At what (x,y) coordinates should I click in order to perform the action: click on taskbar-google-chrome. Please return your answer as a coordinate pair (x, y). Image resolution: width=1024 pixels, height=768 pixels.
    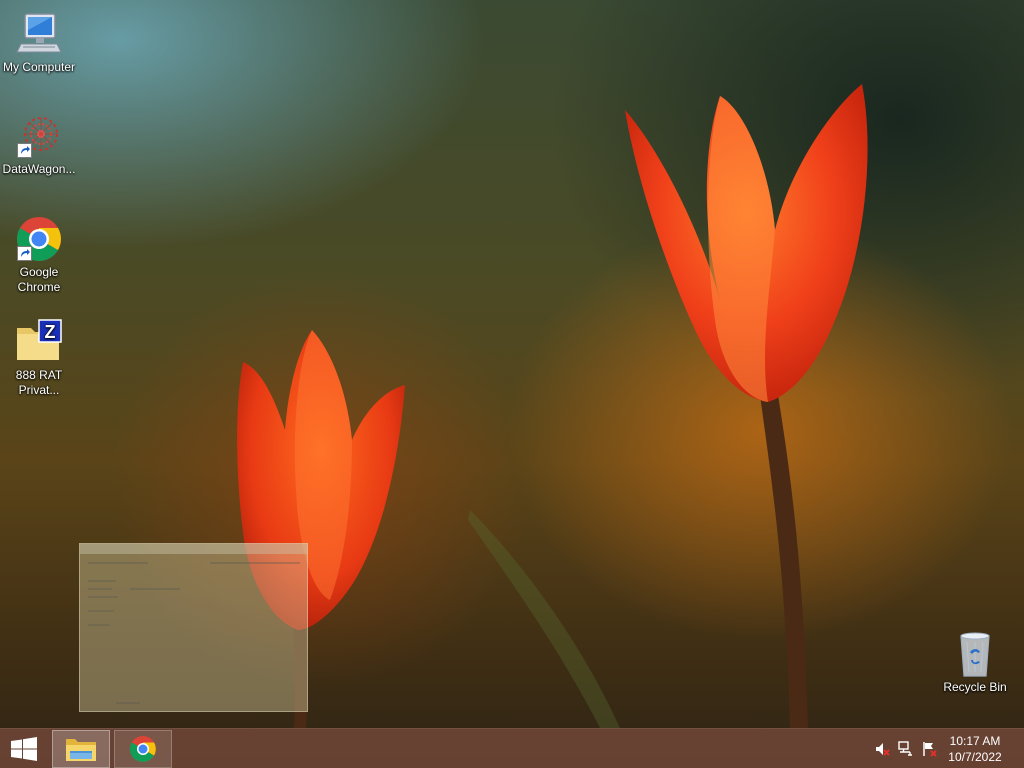
    Looking at the image, I should click on (143, 749).